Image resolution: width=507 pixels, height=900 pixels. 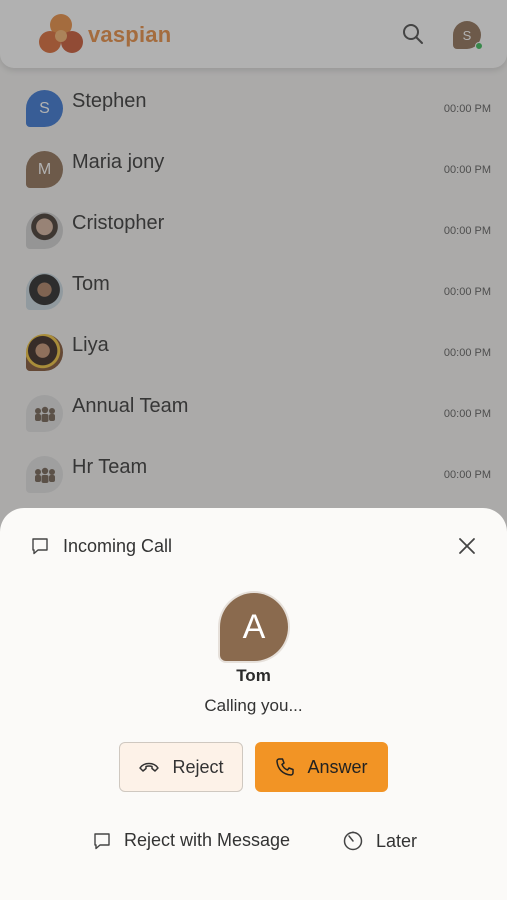 I want to click on answer-button: Answer, so click(x=321, y=767).